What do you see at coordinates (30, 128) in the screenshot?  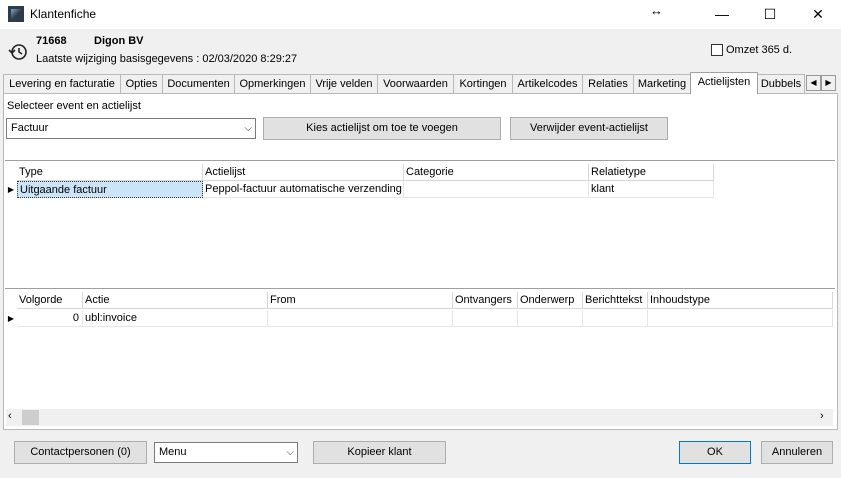 I see `event-select-value: Factuur` at bounding box center [30, 128].